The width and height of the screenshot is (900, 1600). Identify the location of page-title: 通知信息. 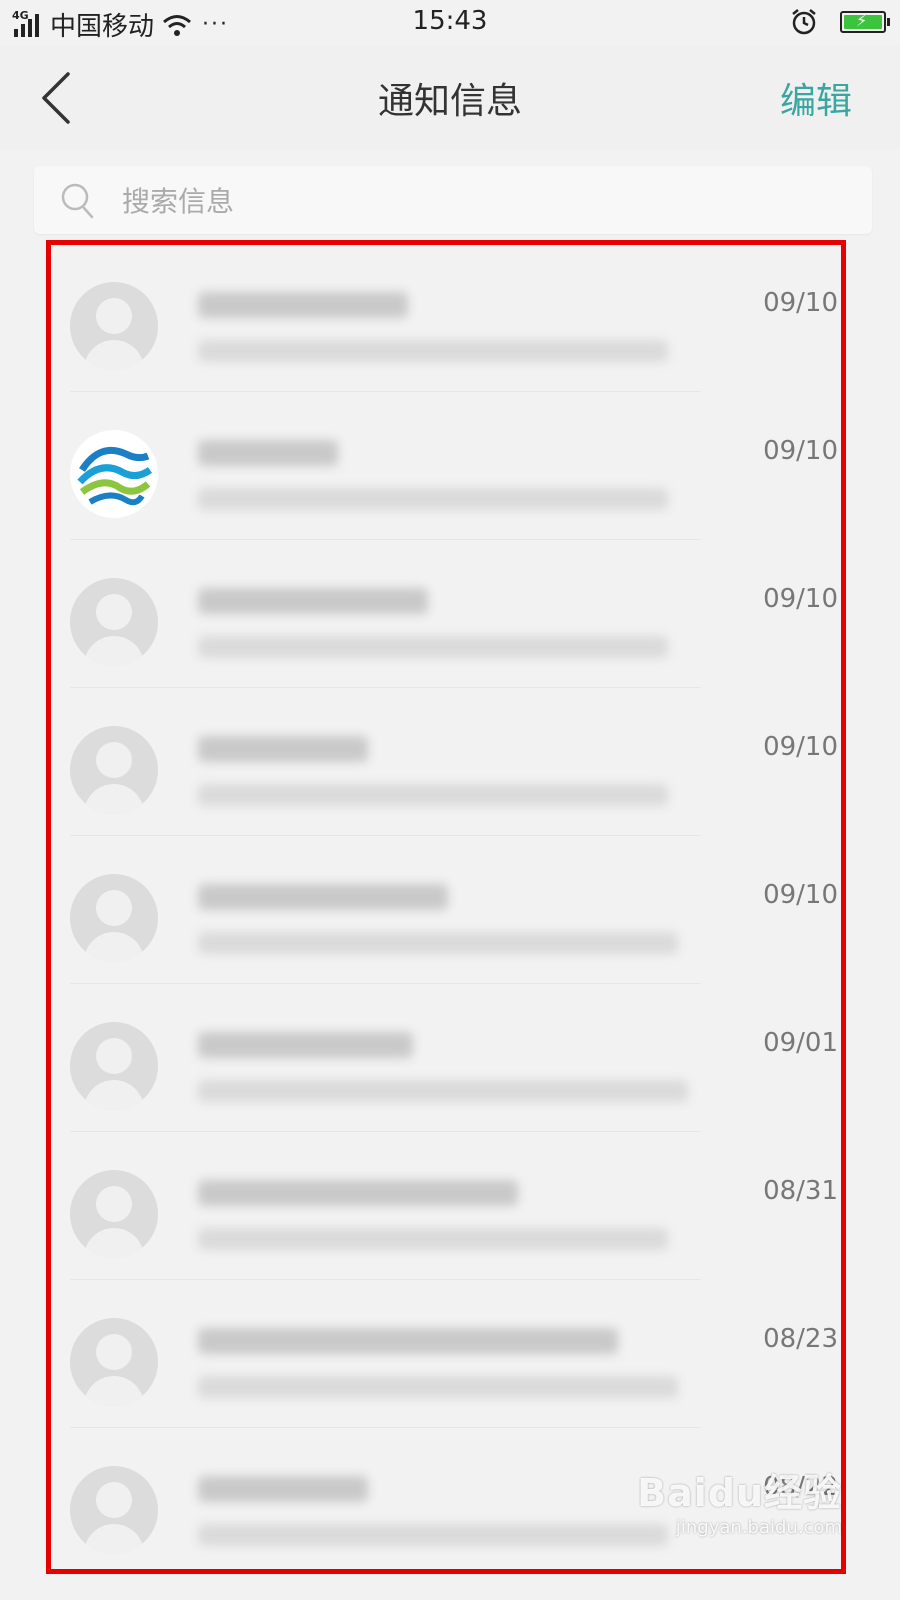
(449, 101).